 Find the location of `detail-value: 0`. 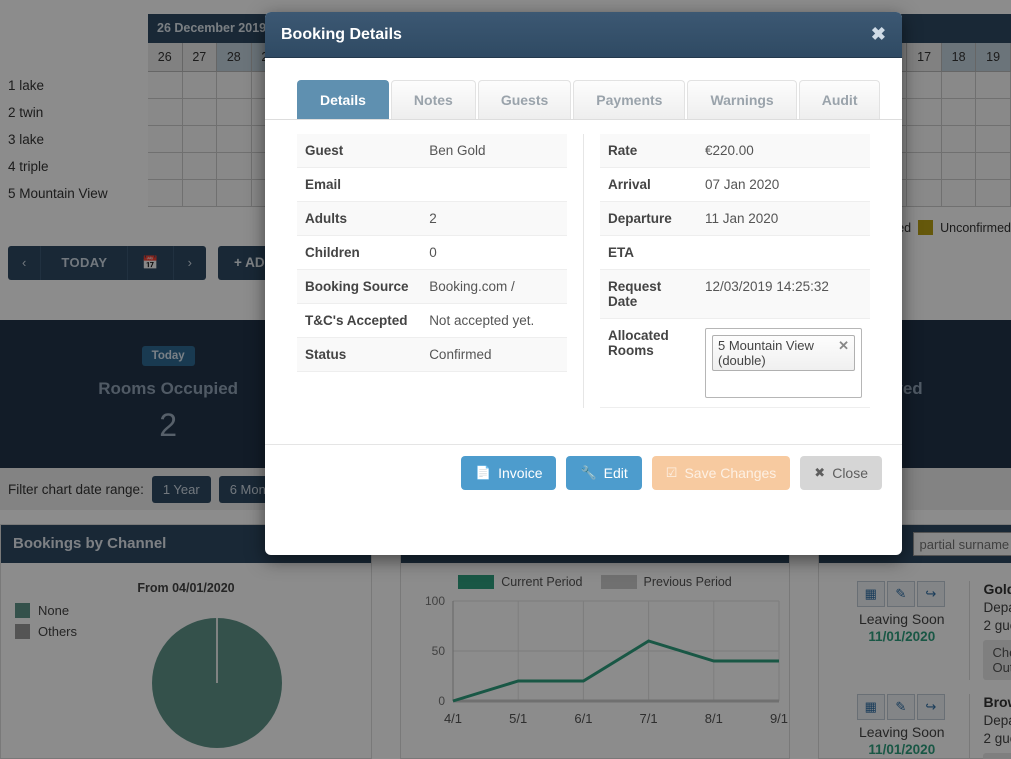

detail-value: 0 is located at coordinates (433, 252).